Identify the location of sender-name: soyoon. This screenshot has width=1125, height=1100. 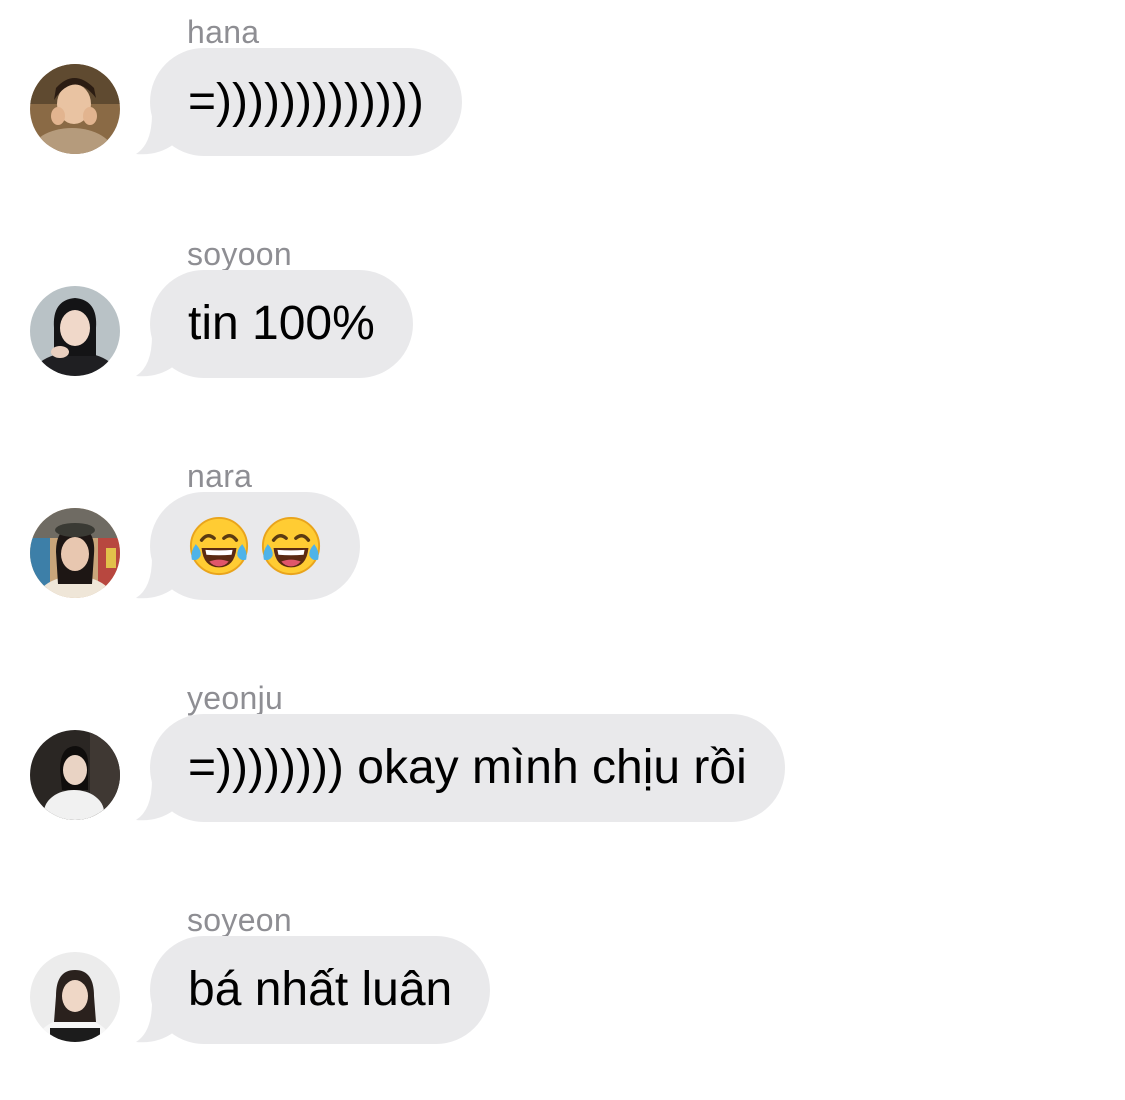
(239, 254).